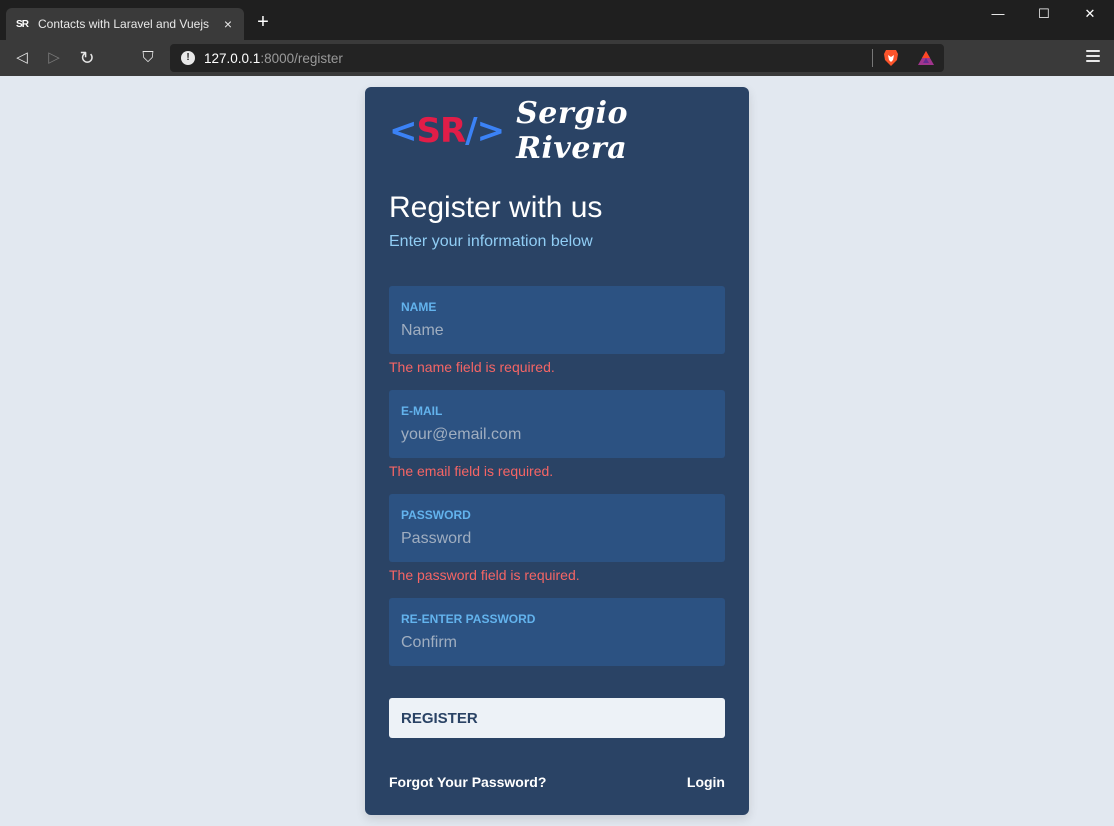 This screenshot has height=826, width=1114. Describe the element at coordinates (706, 782) in the screenshot. I see `login-link: Login` at that location.